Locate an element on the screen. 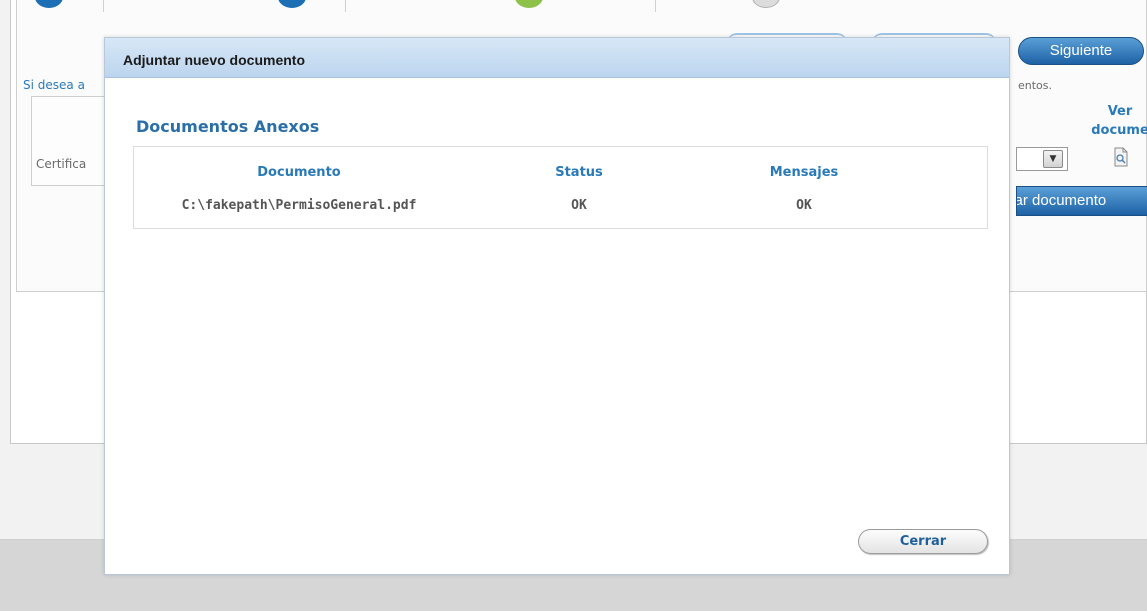 The image size is (1147, 611). attach-document-button: ntar documento is located at coordinates (1081, 201).